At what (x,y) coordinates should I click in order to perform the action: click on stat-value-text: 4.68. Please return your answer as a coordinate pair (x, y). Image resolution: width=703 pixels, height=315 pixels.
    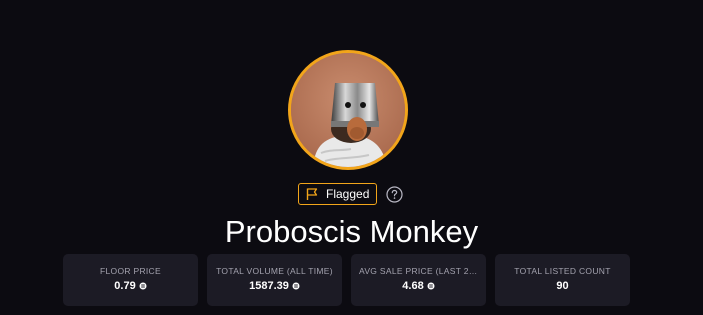
    Looking at the image, I should click on (413, 286).